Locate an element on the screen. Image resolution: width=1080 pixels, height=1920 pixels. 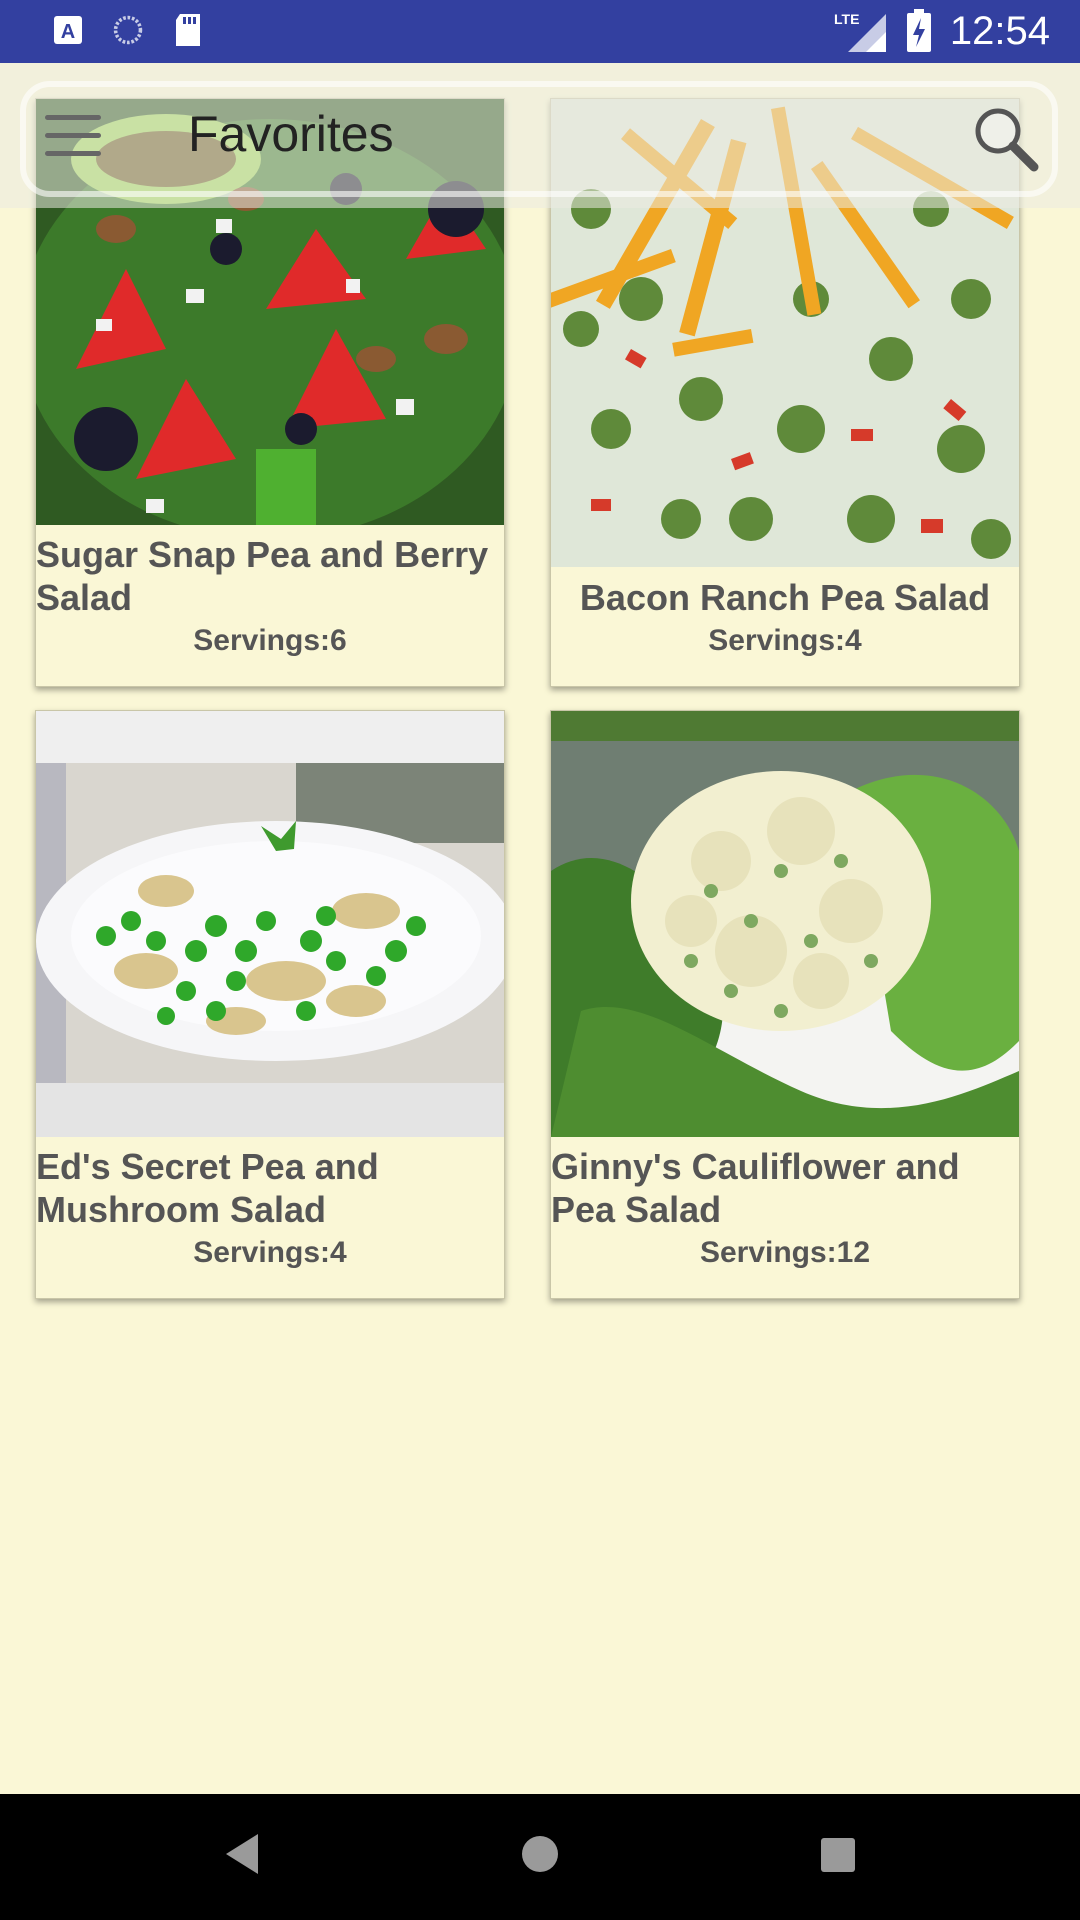
clock: 12:54 is located at coordinates (999, 30).